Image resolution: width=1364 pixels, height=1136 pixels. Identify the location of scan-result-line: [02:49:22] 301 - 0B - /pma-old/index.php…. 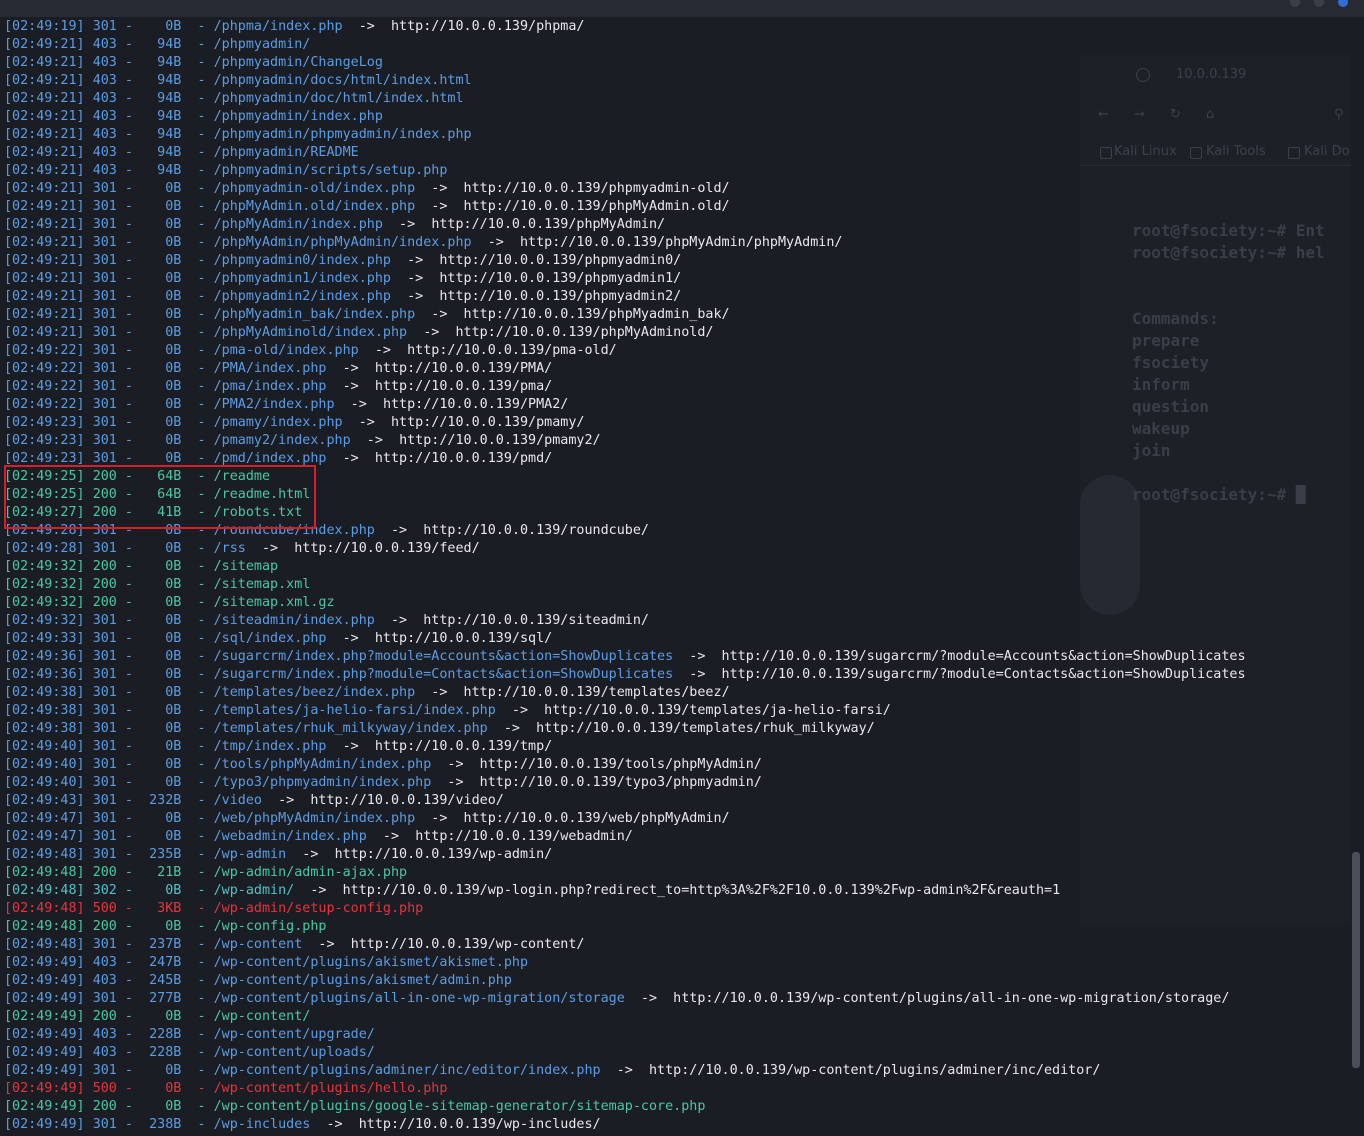
(310, 351).